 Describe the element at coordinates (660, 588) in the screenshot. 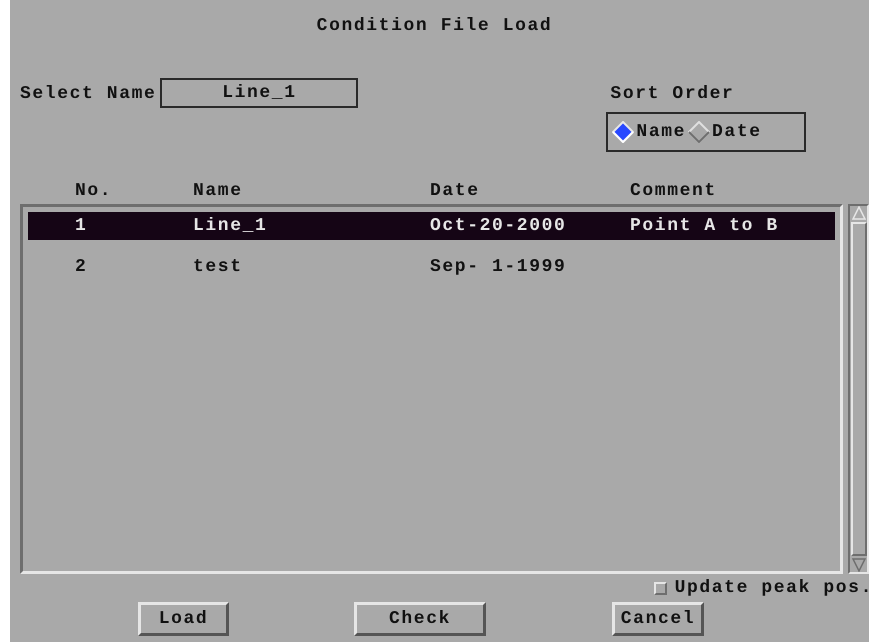

I see `checkbox` at that location.